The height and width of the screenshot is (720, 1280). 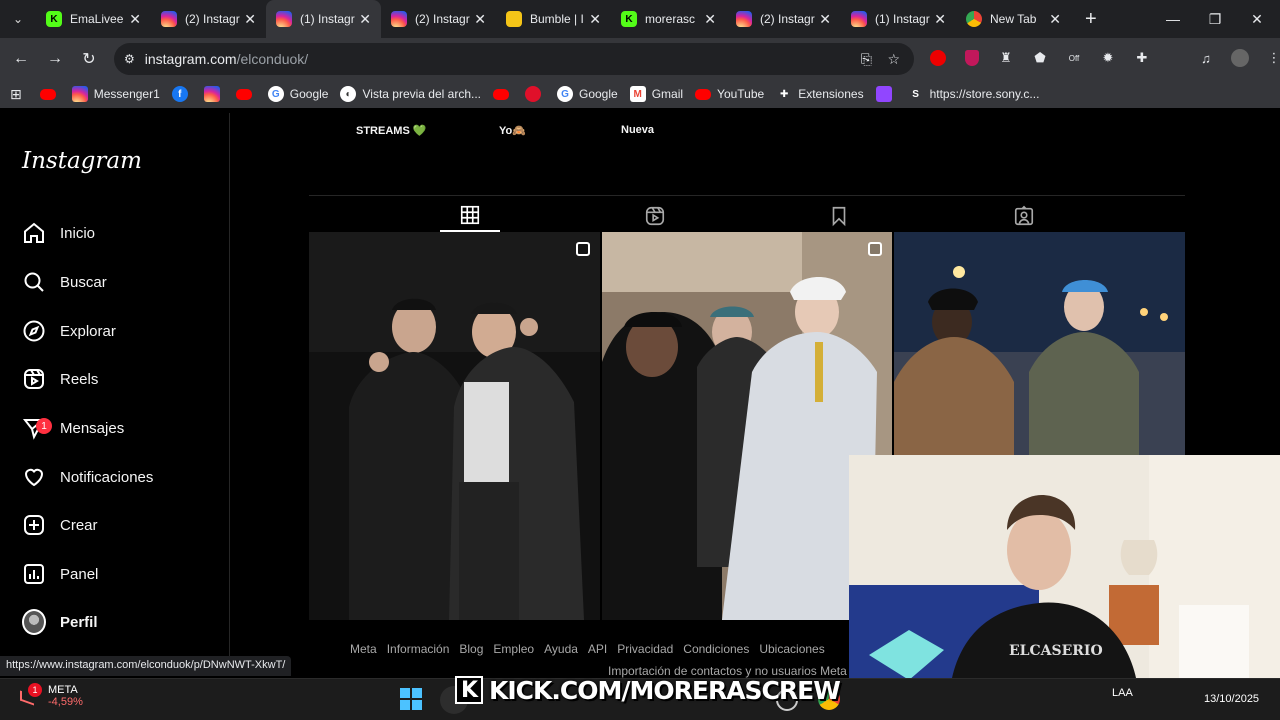 I want to click on profile-avatar, so click(x=1240, y=58).